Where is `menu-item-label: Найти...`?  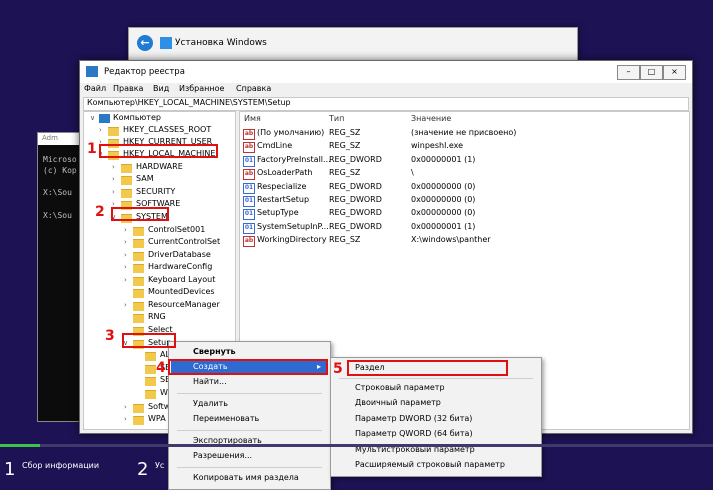
menu-item-label: Найти... is located at coordinates (210, 381).